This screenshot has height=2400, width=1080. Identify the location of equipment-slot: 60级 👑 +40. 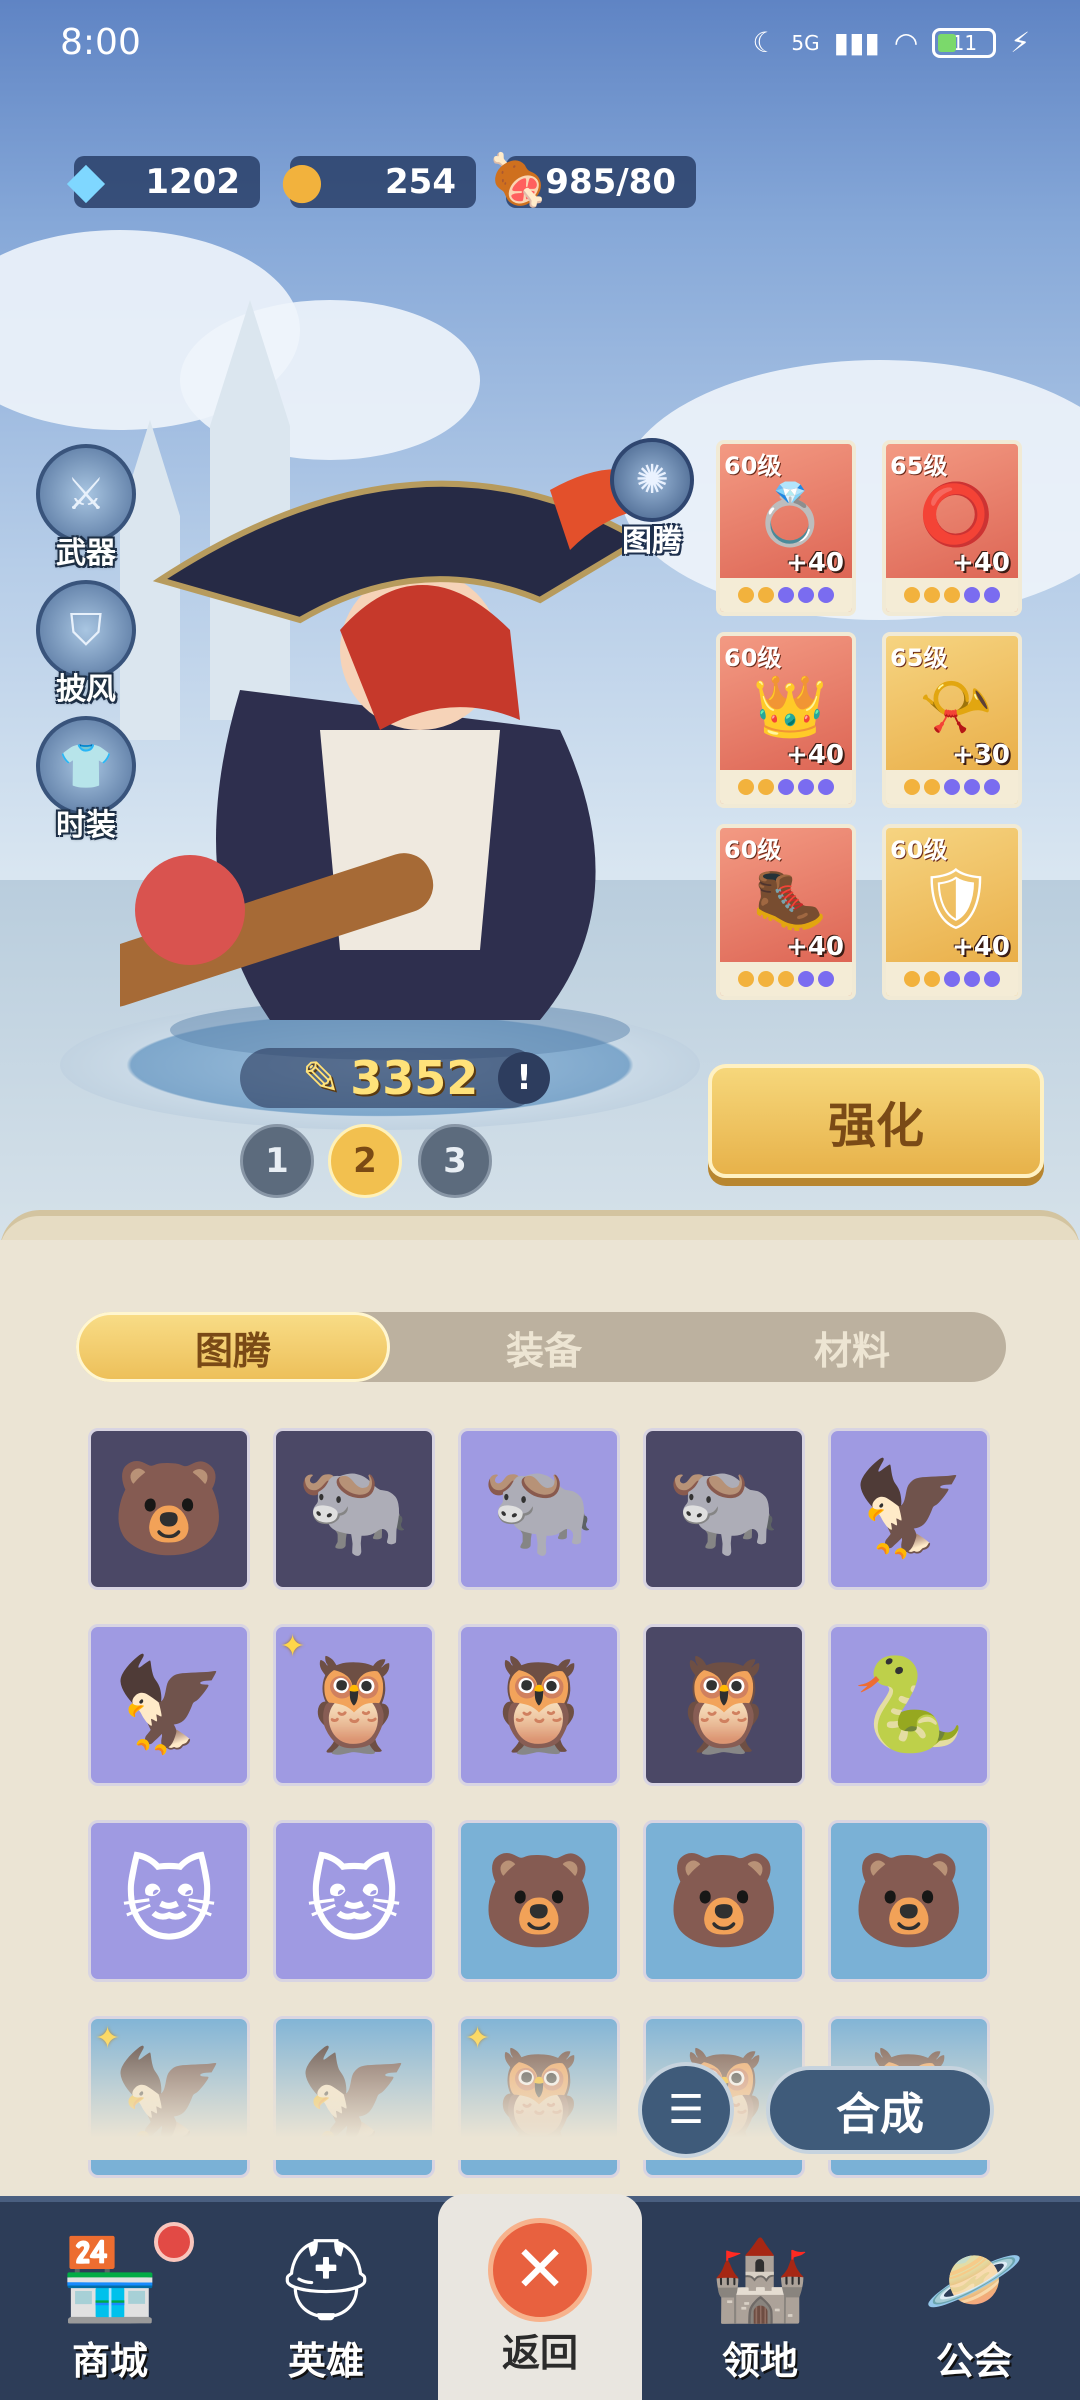
(786, 720).